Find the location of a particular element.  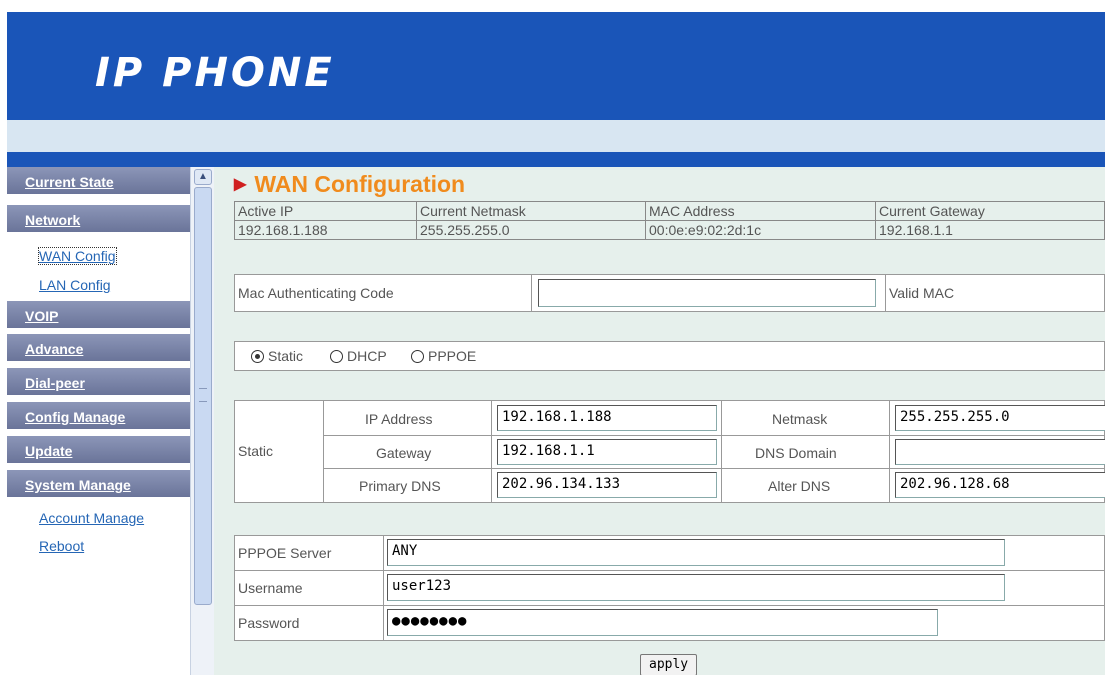

mac-auth-input is located at coordinates (707, 293).